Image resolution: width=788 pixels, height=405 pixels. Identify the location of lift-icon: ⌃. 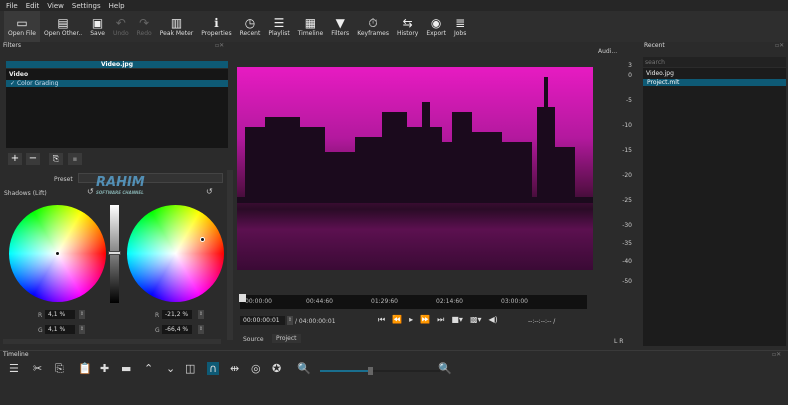
(148, 368).